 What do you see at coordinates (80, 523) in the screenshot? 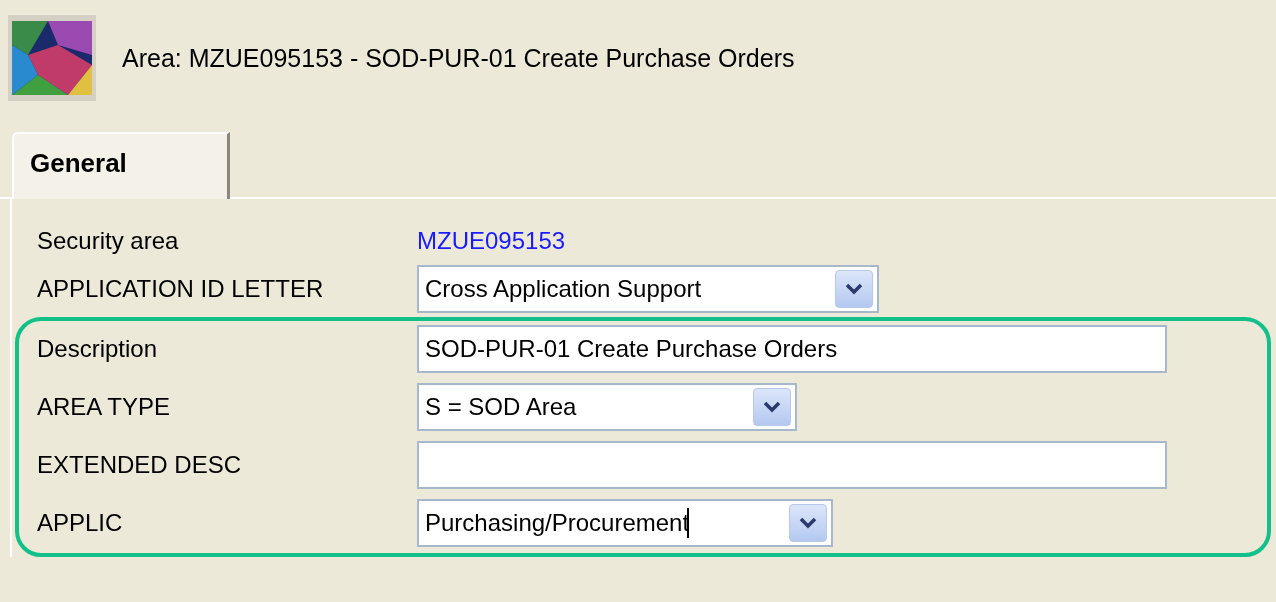
I see `field-label: APPLIC` at bounding box center [80, 523].